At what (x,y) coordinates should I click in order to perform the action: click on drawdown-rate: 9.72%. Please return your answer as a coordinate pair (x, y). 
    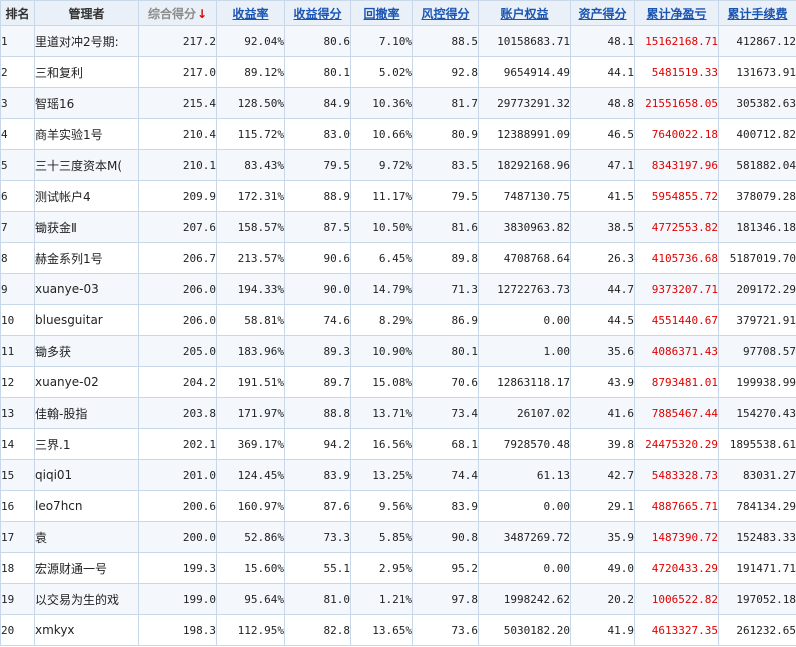
    Looking at the image, I should click on (381, 165).